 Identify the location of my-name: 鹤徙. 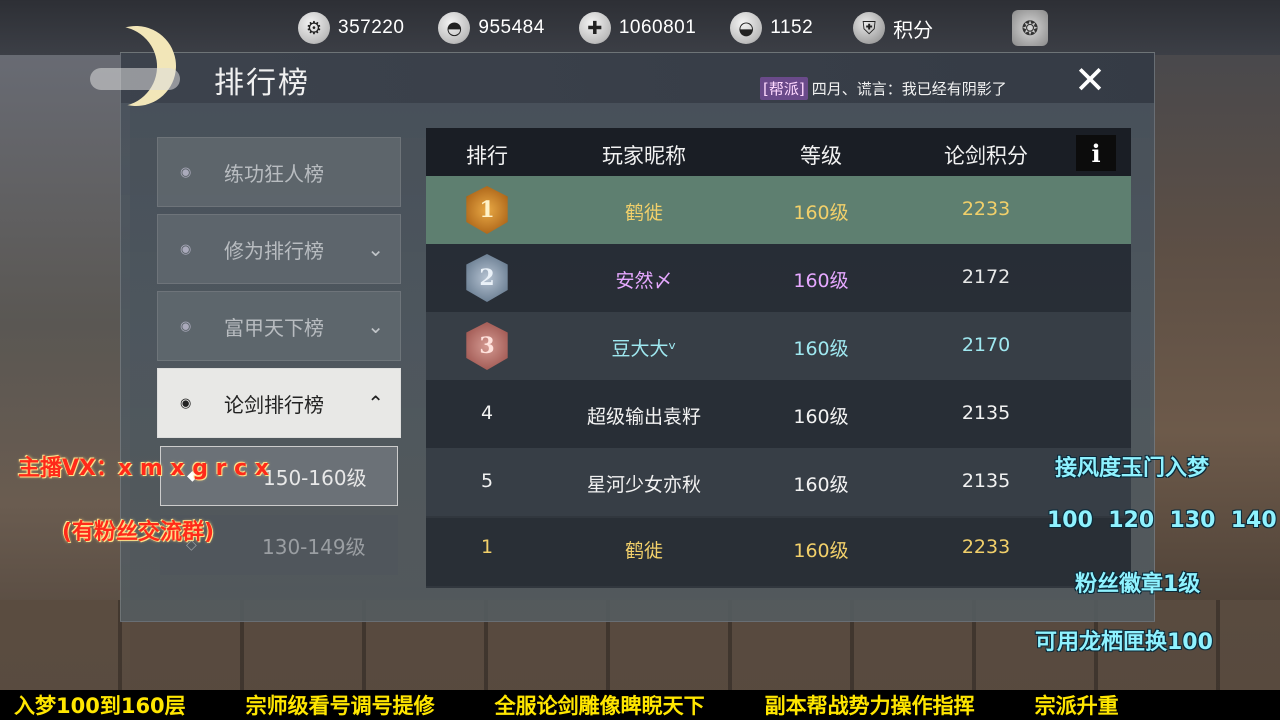
(643, 551).